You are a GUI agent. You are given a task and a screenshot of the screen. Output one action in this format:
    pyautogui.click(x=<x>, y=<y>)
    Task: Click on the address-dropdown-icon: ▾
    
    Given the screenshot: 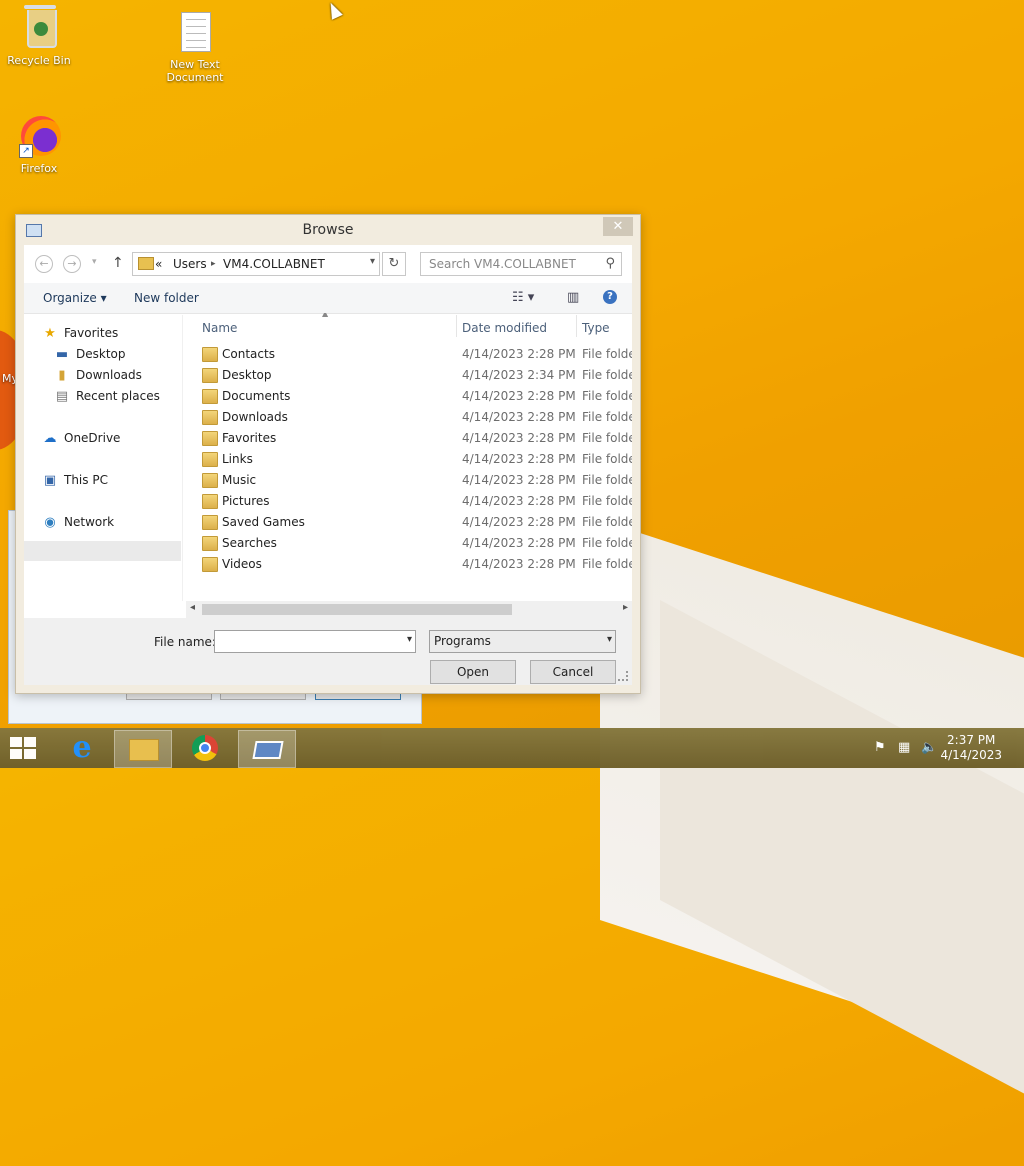 What is the action you would take?
    pyautogui.click(x=372, y=261)
    